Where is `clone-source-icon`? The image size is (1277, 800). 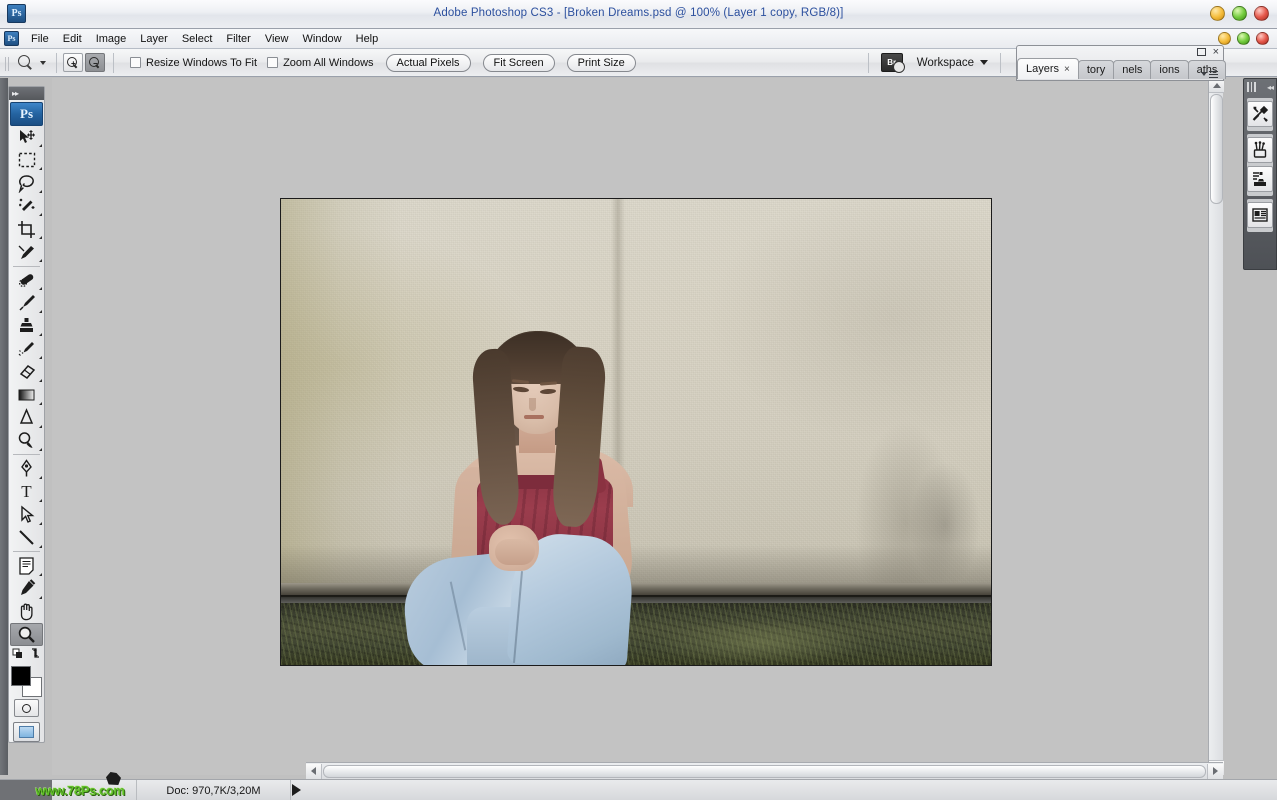
clone-source-icon is located at coordinates (1260, 179).